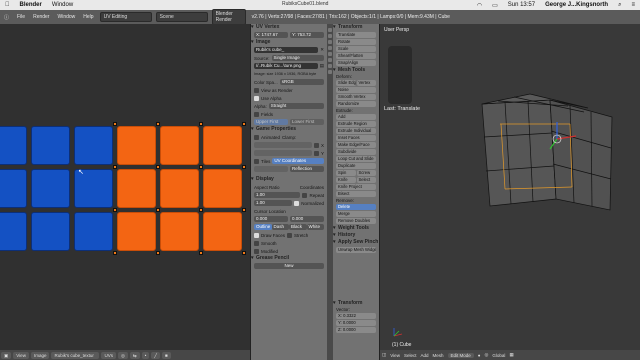 The width and height of the screenshot is (640, 360). I want to click on screw-button: Screw, so click(366, 173).